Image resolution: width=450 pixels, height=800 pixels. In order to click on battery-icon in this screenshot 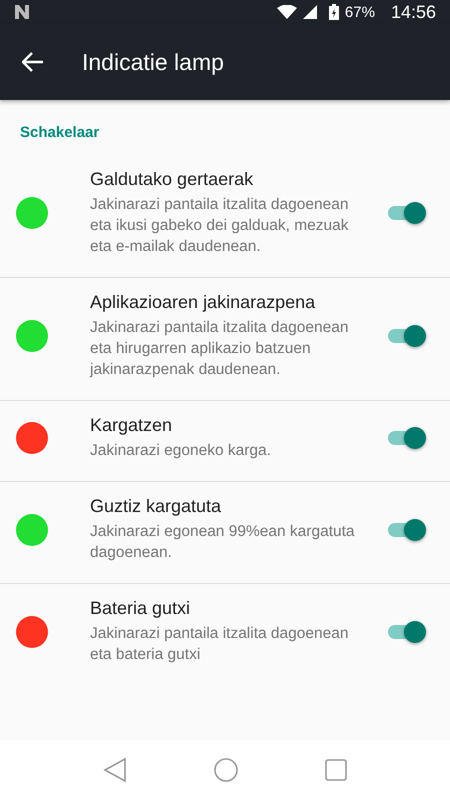, I will do `click(333, 12)`.